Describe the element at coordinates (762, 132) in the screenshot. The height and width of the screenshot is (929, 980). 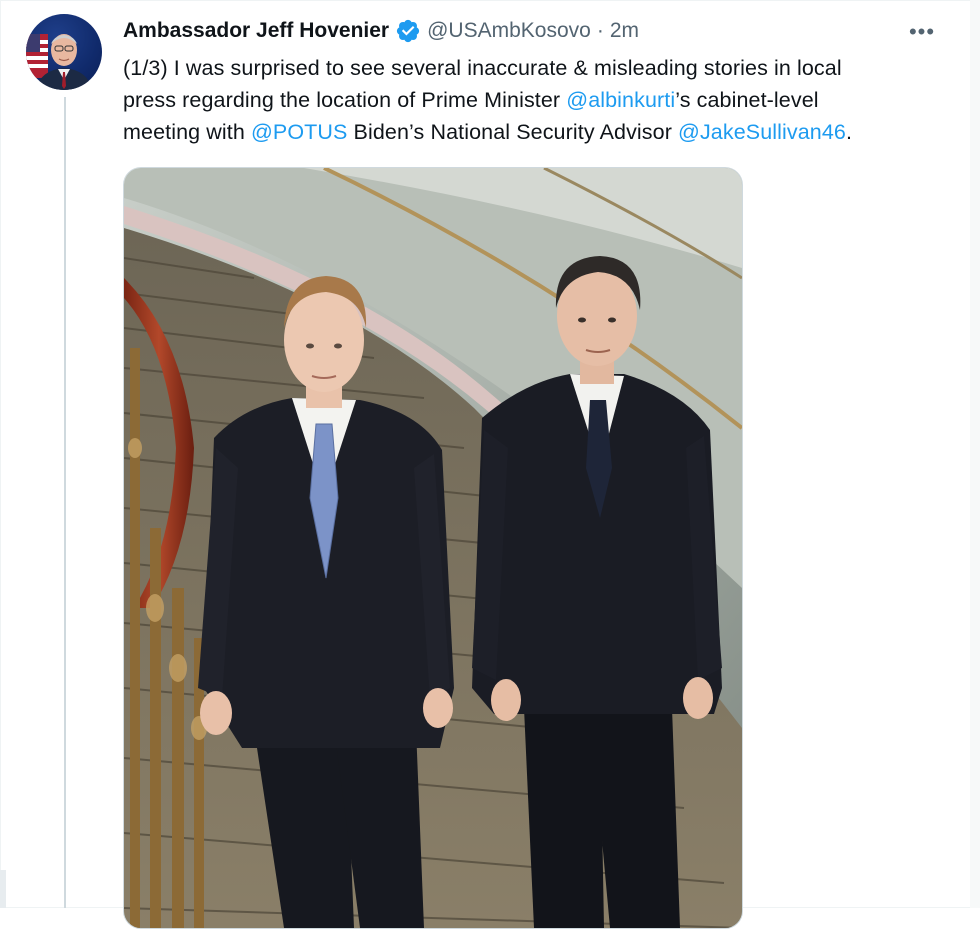
I see `mention-link: @JakeSullivan46` at that location.